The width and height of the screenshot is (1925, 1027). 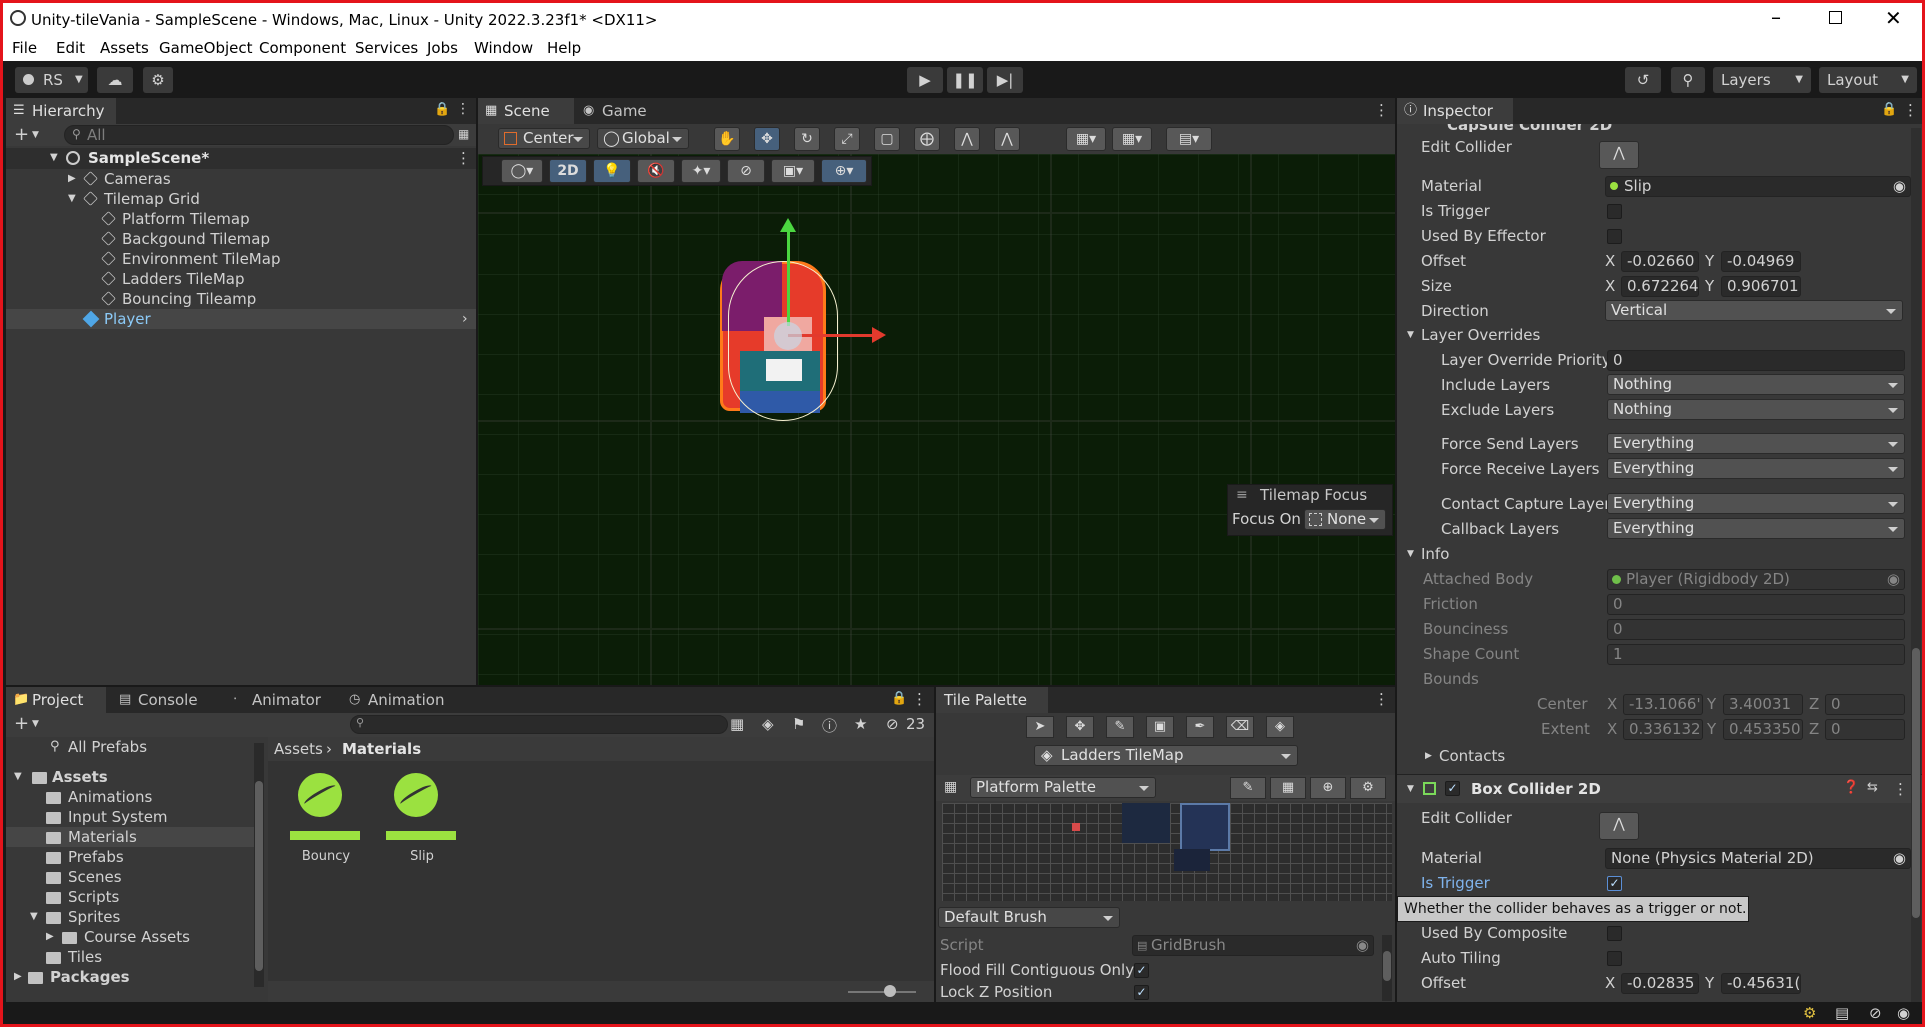 What do you see at coordinates (21, 135) in the screenshot?
I see `add-icon: +` at bounding box center [21, 135].